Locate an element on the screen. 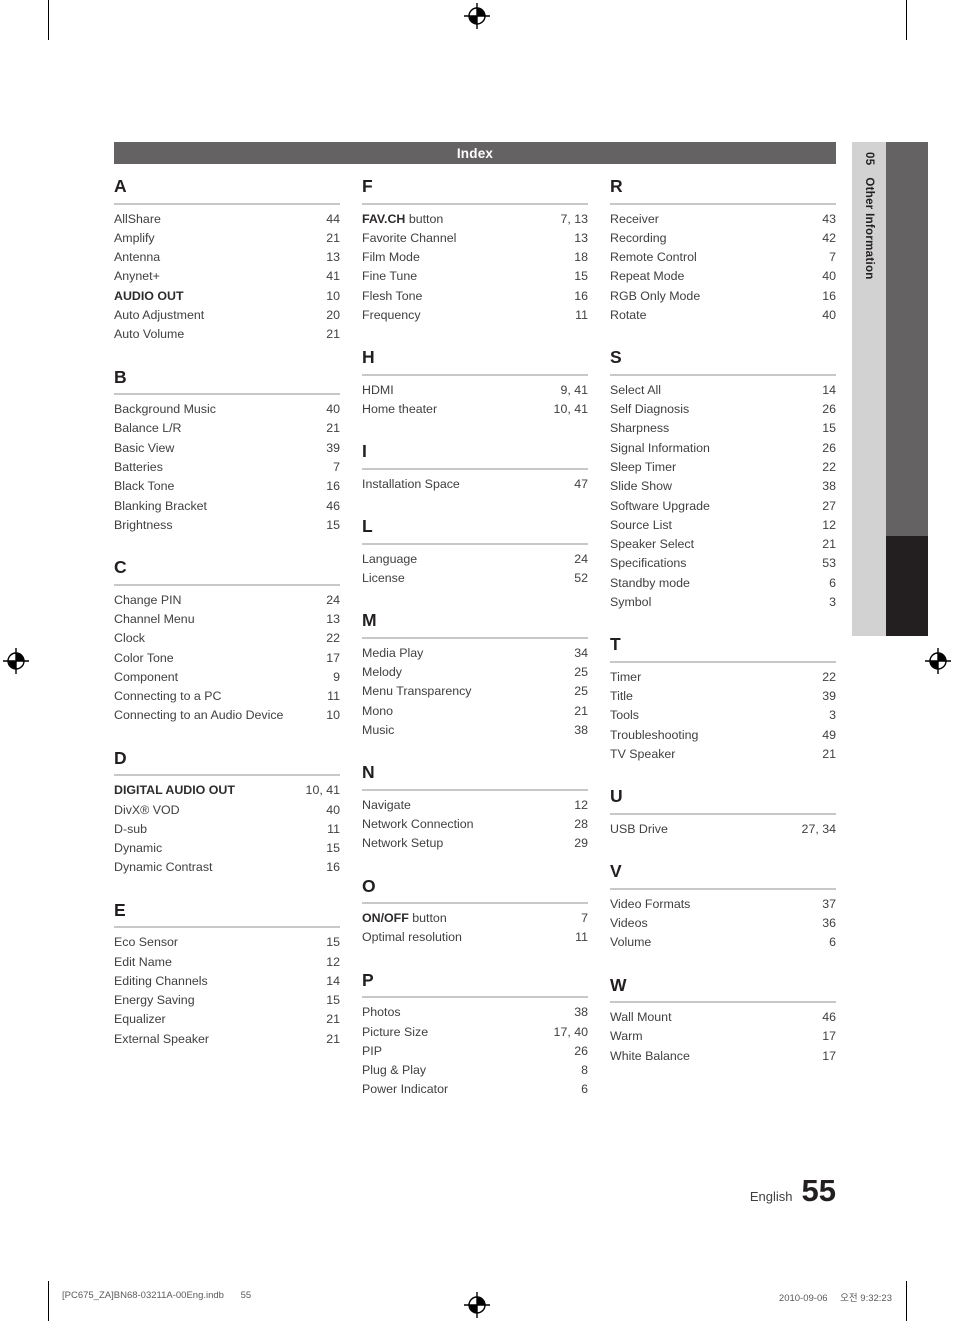  index-entry: Source List 12 is located at coordinates (723, 525).